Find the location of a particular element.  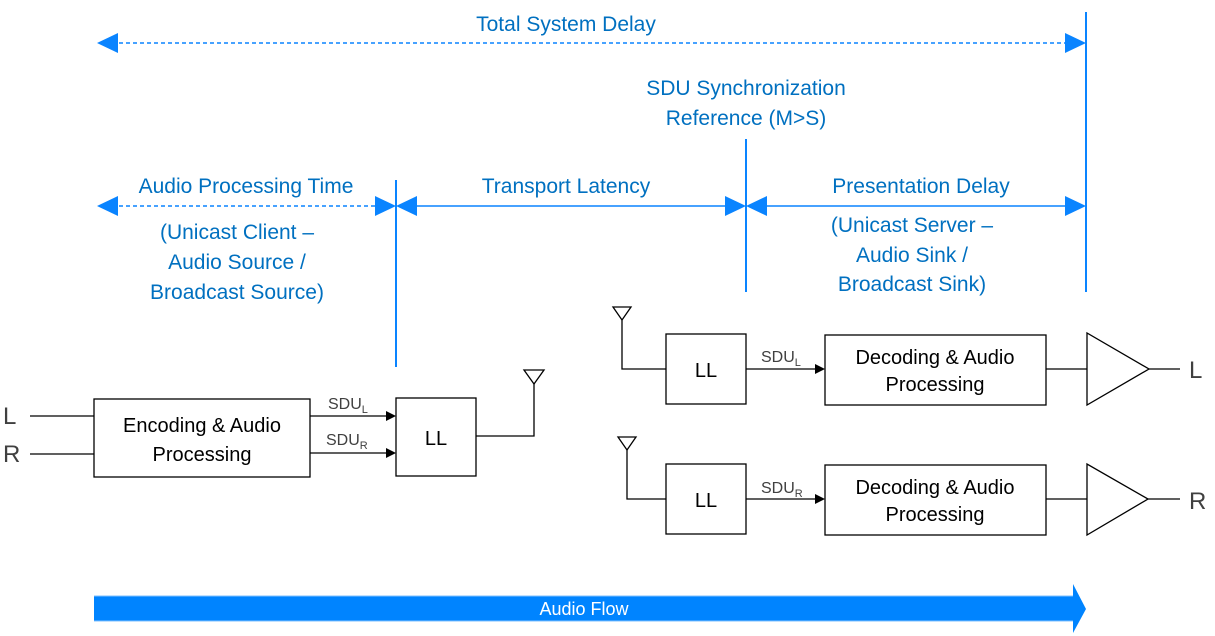

input-right-label: R is located at coordinates (11, 454).